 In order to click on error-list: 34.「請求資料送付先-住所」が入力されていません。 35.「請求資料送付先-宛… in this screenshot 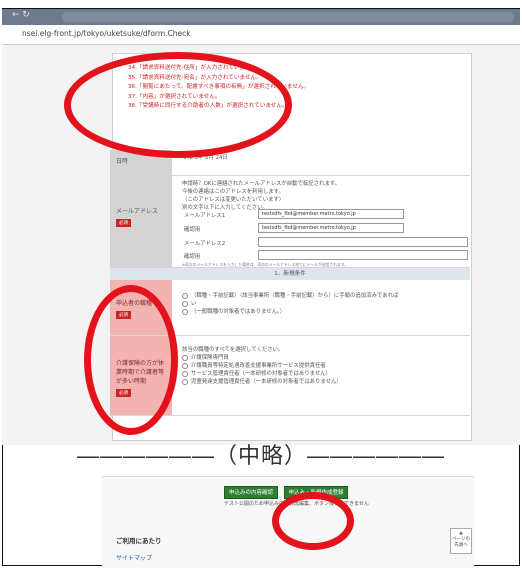, I will do `click(219, 88)`.